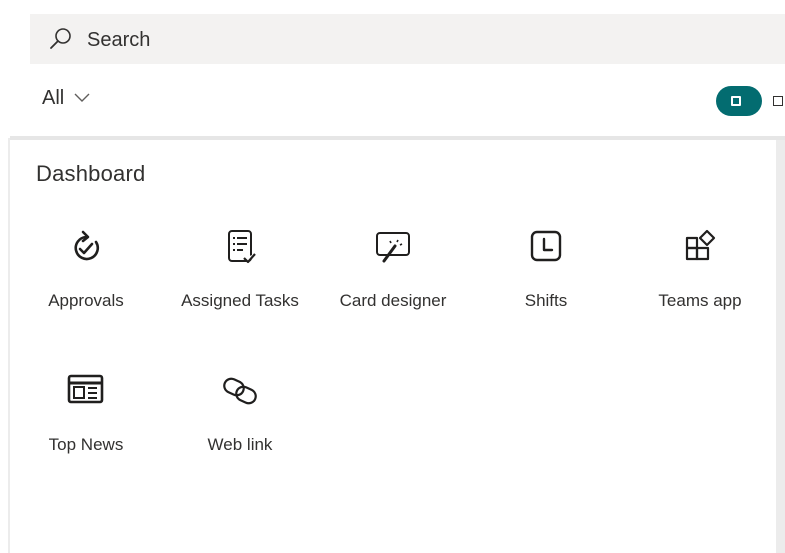  What do you see at coordinates (546, 300) in the screenshot?
I see `tile-label: Shifts` at bounding box center [546, 300].